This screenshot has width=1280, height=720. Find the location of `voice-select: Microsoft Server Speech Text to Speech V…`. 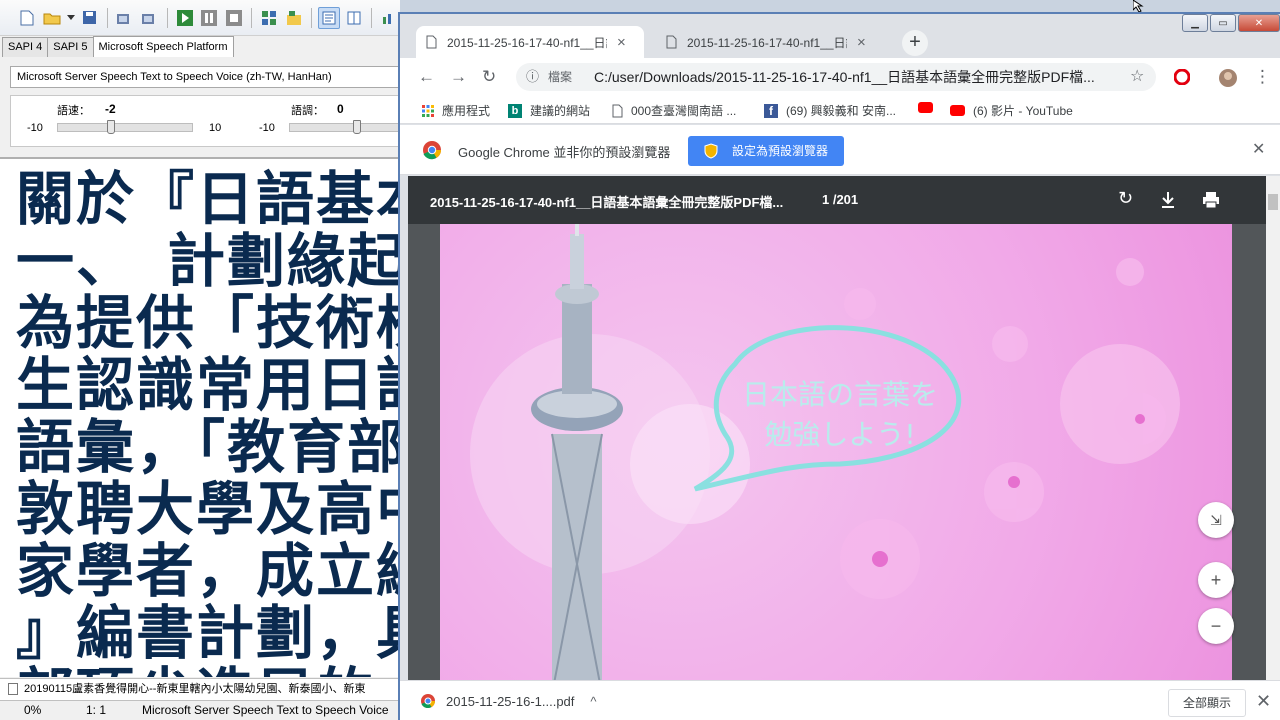

voice-select: Microsoft Server Speech Text to Speech V… is located at coordinates (205, 77).